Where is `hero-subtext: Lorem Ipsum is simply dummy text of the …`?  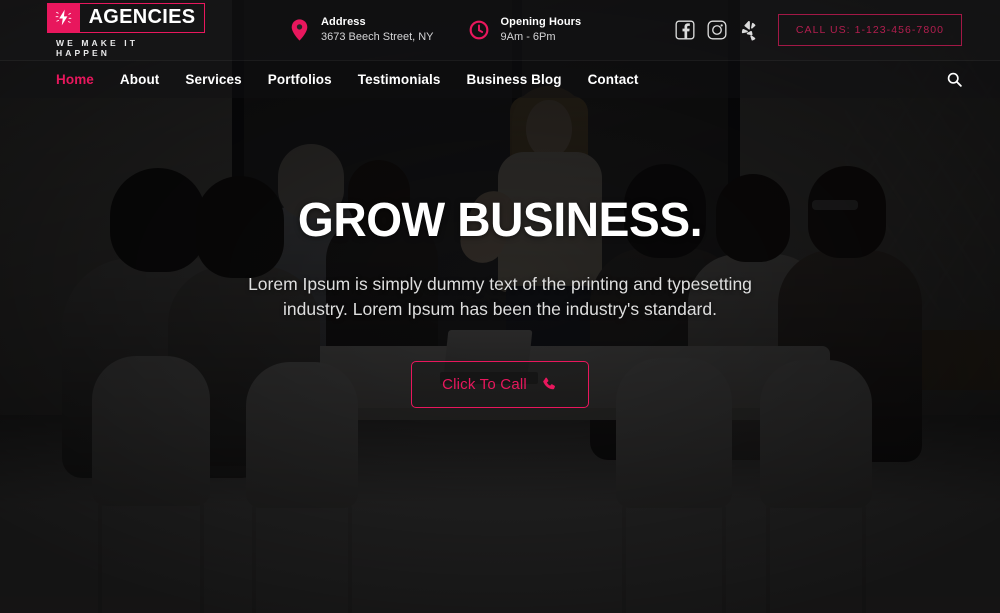 hero-subtext: Lorem Ipsum is simply dummy text of the … is located at coordinates (500, 296).